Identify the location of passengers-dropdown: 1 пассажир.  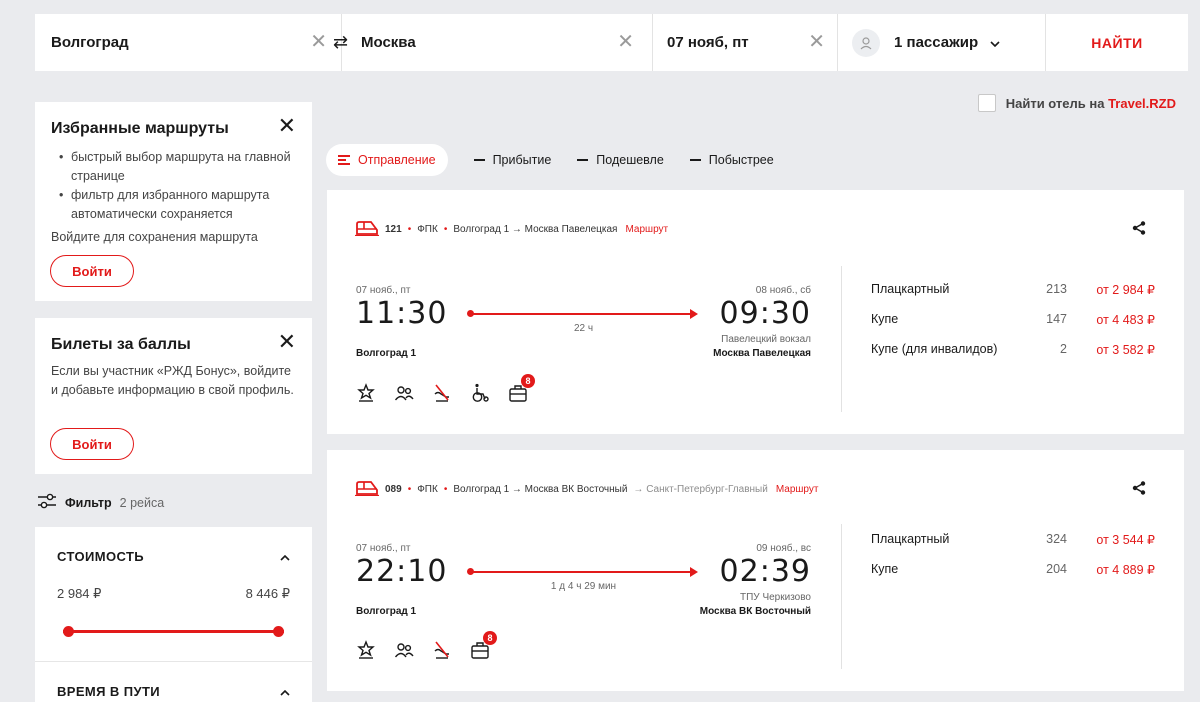
(942, 42).